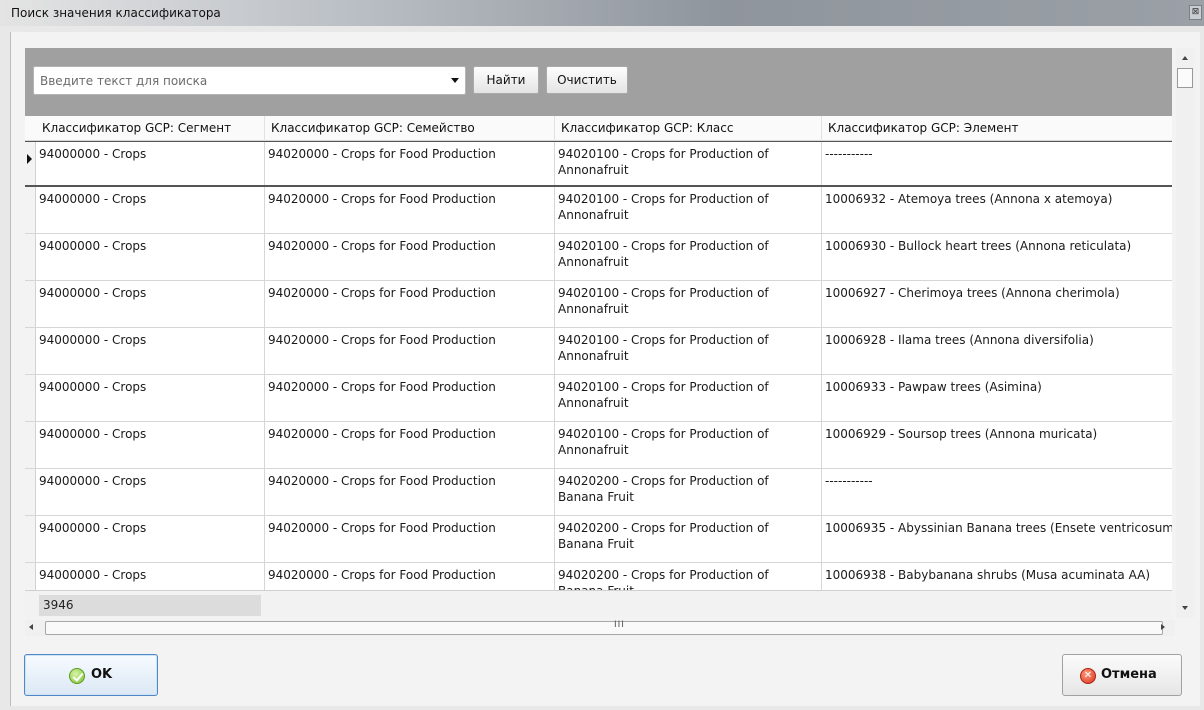  Describe the element at coordinates (236, 80) in the screenshot. I see `search-input` at that location.